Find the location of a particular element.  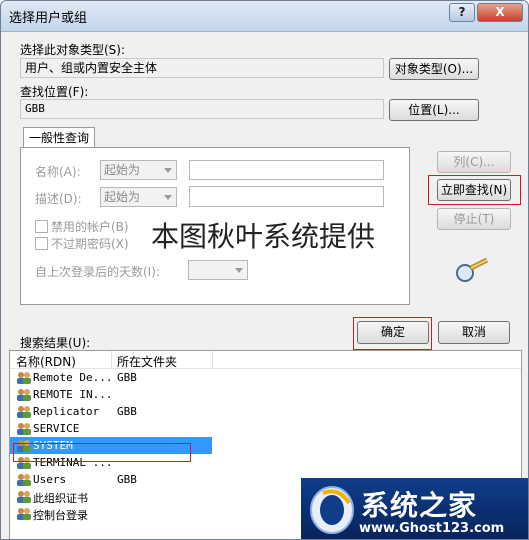

non-expiring-password-label: 不过期密码(X) is located at coordinates (90, 244).